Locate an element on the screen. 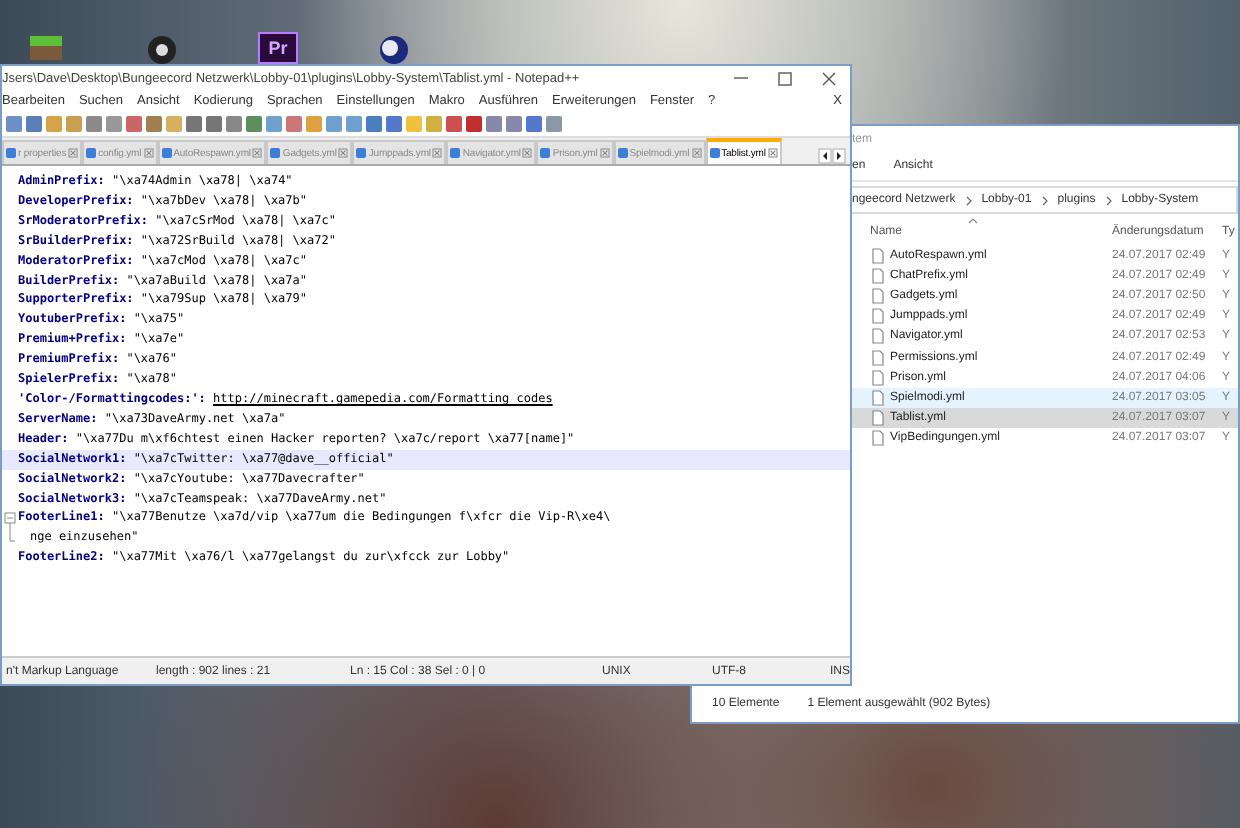  scroll-left-icon is located at coordinates (825, 156).